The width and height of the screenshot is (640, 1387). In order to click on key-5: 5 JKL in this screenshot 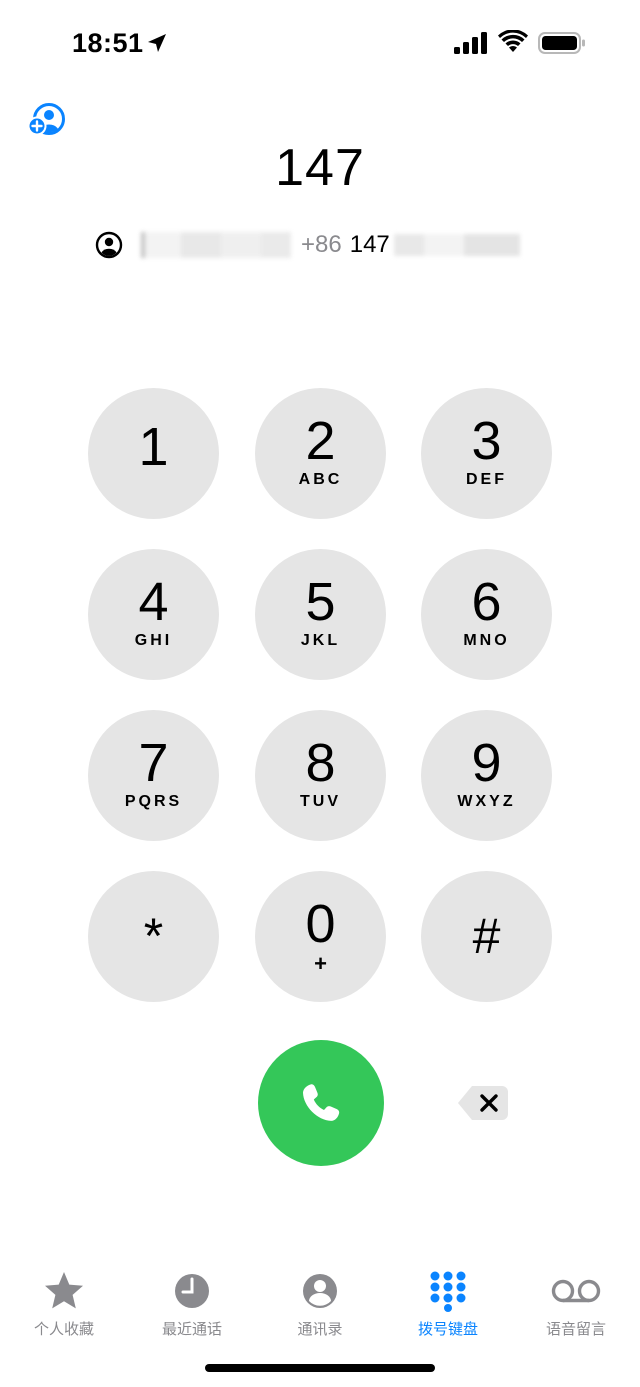, I will do `click(320, 614)`.